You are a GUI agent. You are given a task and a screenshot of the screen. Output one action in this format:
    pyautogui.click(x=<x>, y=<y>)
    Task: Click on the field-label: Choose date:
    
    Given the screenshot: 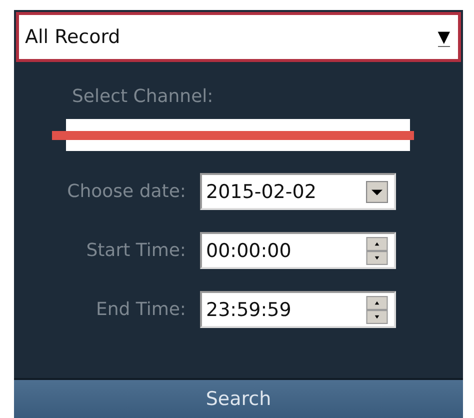 What is the action you would take?
    pyautogui.click(x=126, y=191)
    